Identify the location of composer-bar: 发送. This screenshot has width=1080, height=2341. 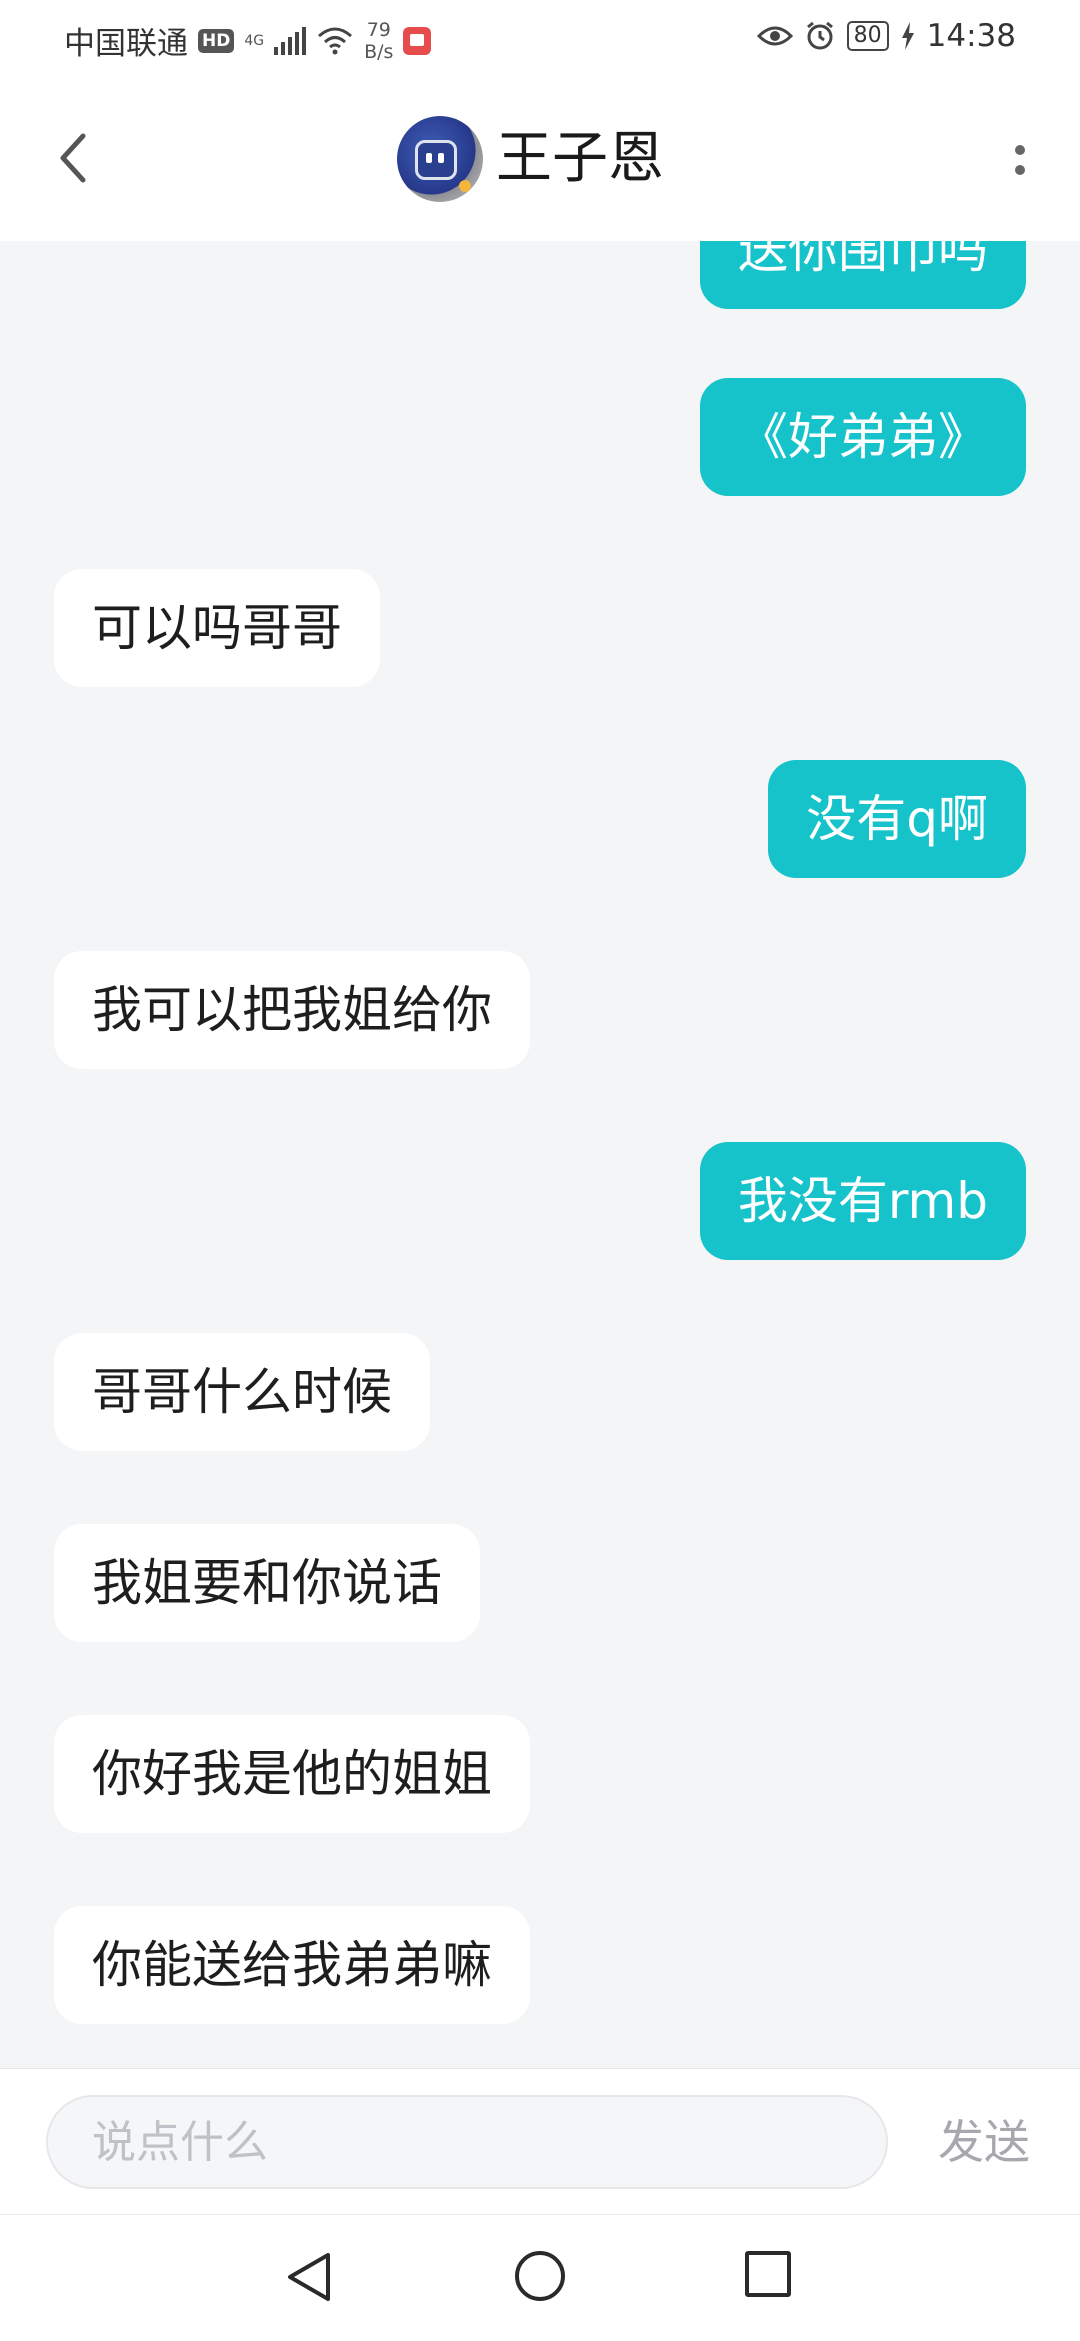
(540, 2141).